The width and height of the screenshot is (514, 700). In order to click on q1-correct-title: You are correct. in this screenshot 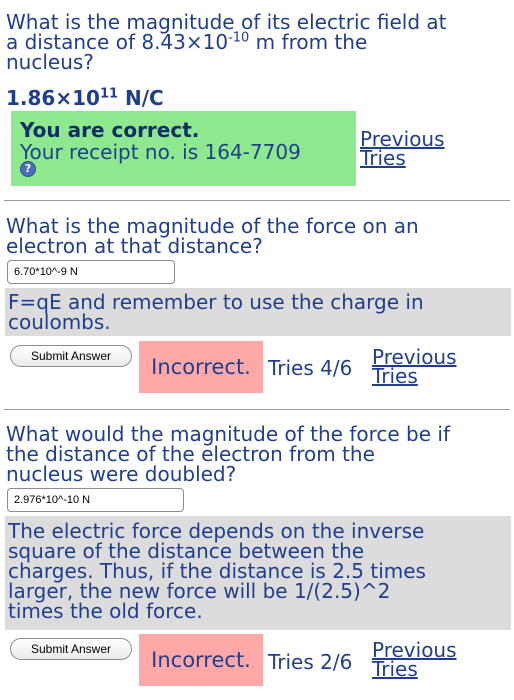, I will do `click(110, 130)`.